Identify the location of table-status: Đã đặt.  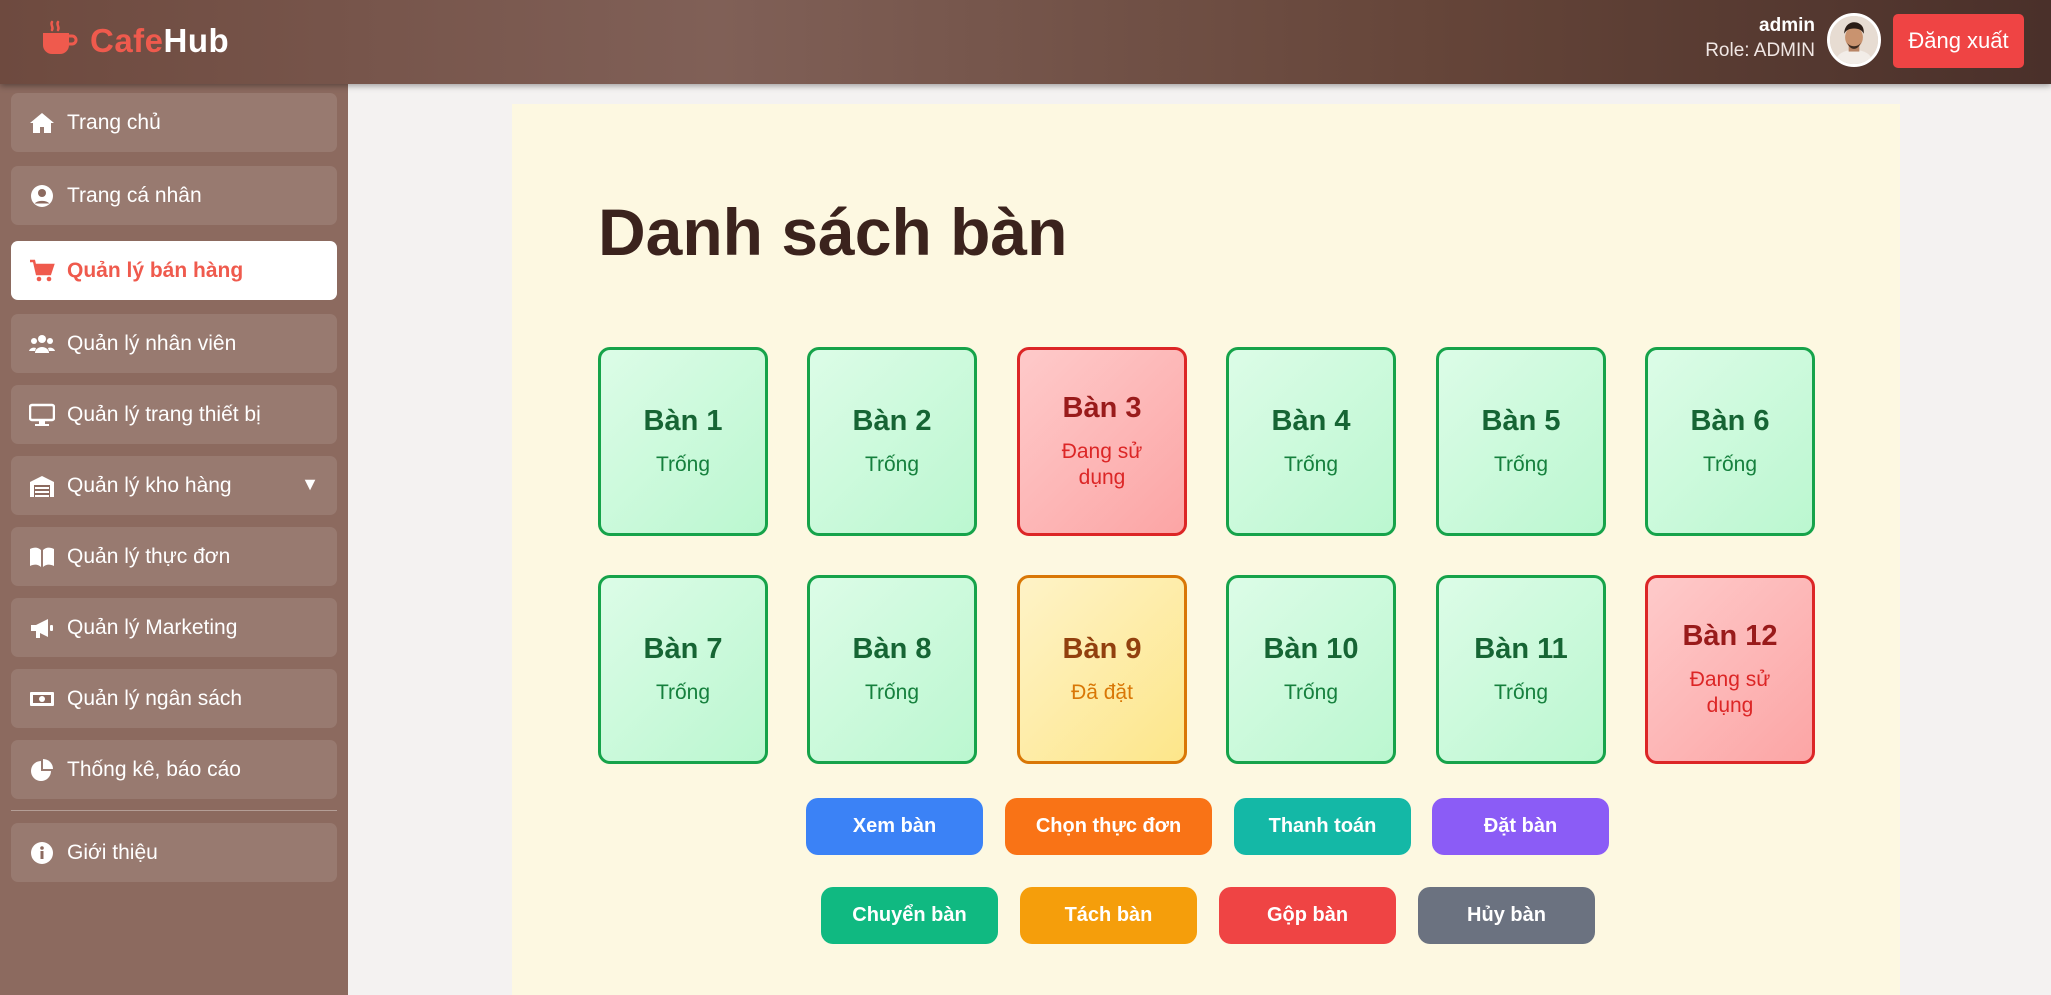
(1102, 692).